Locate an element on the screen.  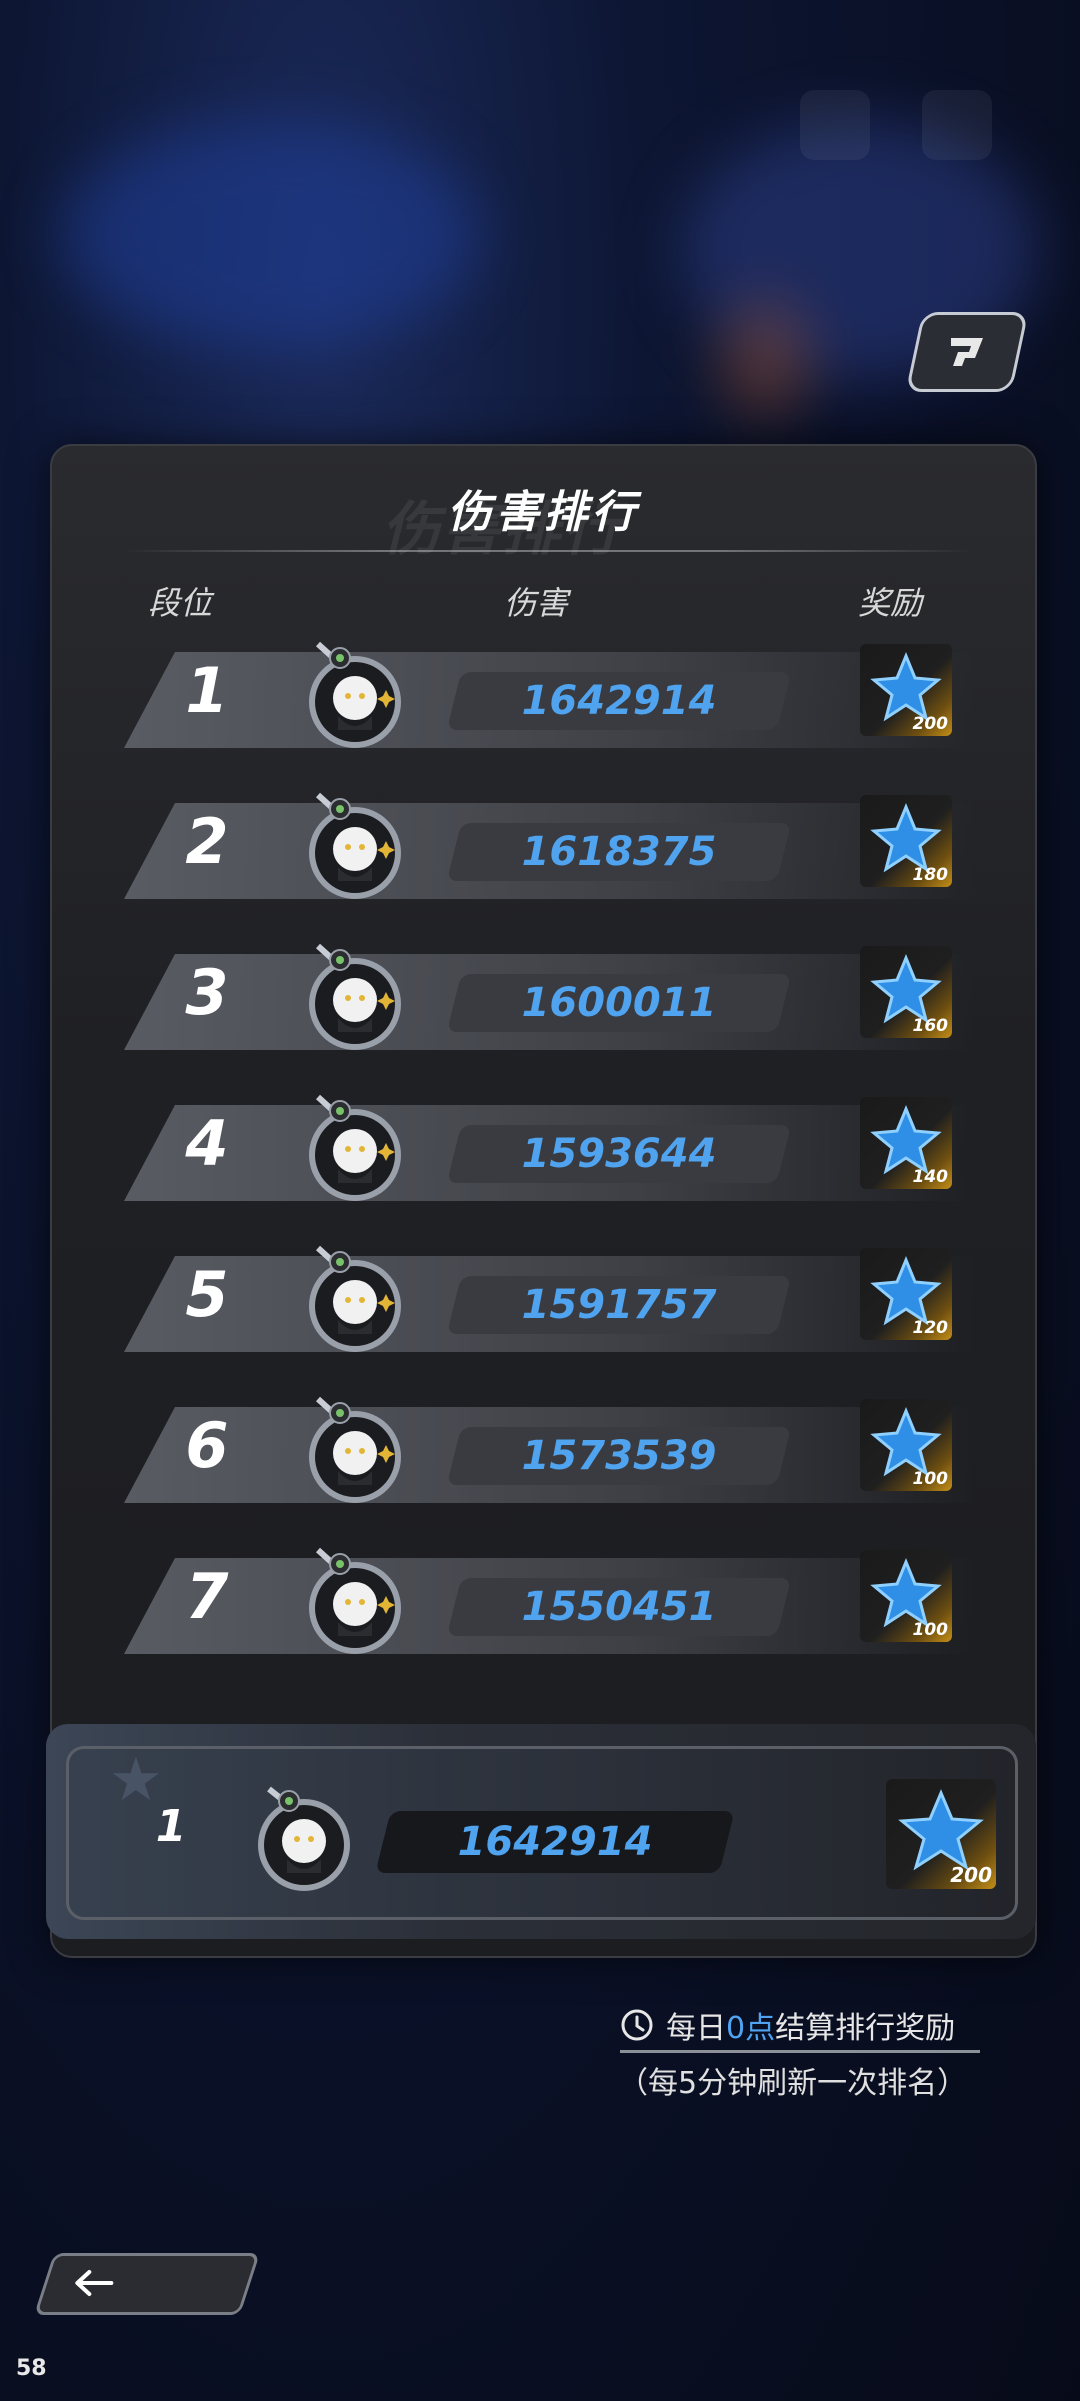
my-rank-inner: ★ 1 1642914 200 is located at coordinates (542, 1832).